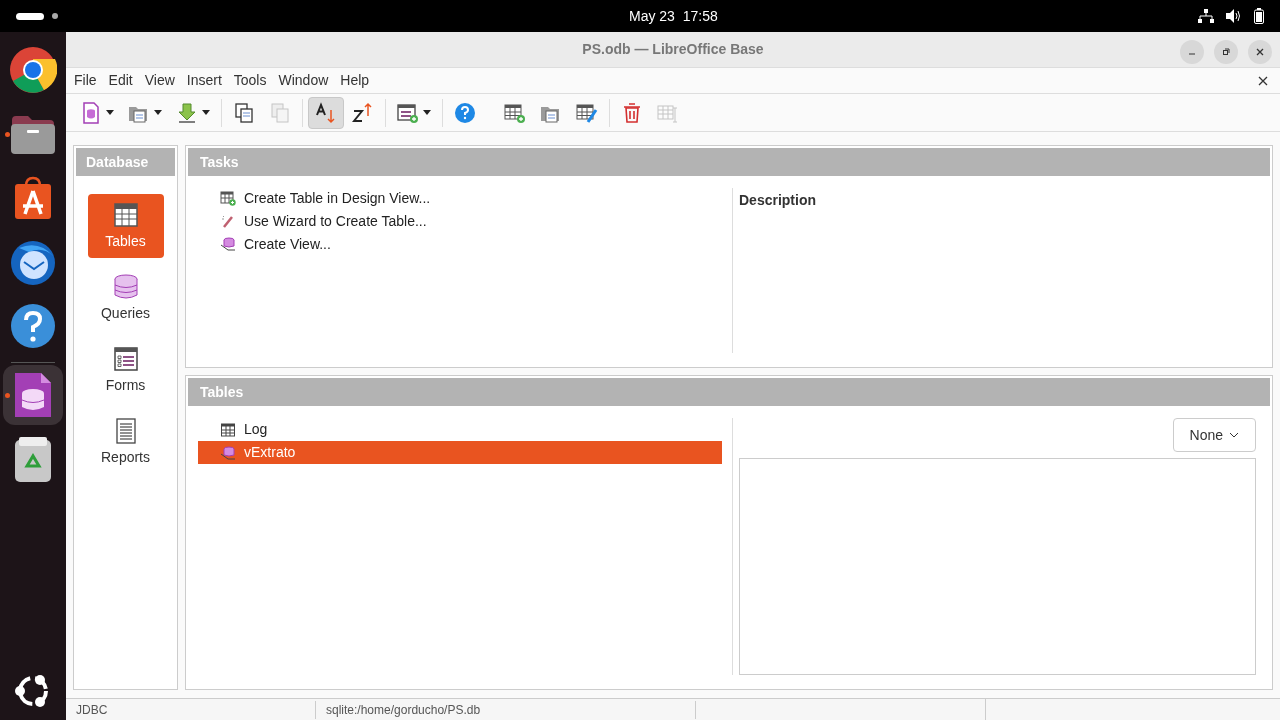 This screenshot has width=1280, height=720. I want to click on menu-item: Window, so click(303, 80).